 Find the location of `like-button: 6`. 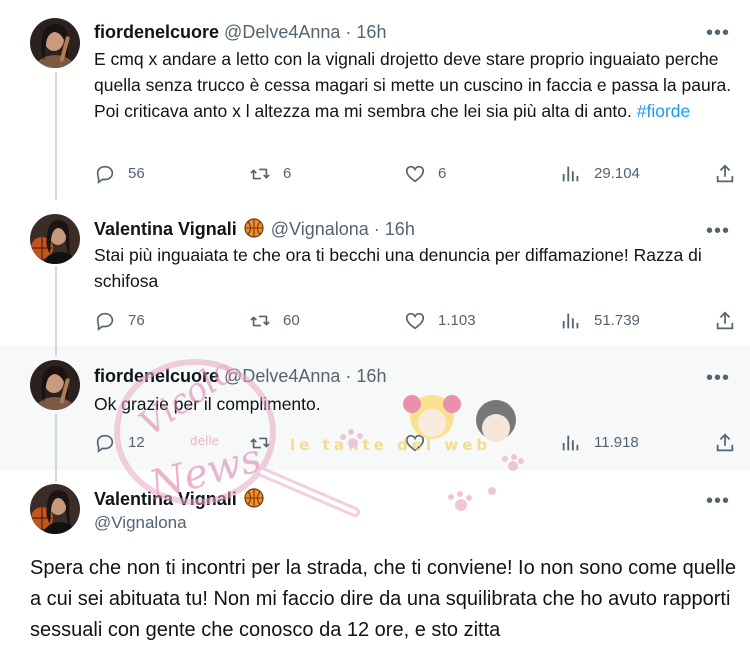

like-button: 6 is located at coordinates (425, 174).